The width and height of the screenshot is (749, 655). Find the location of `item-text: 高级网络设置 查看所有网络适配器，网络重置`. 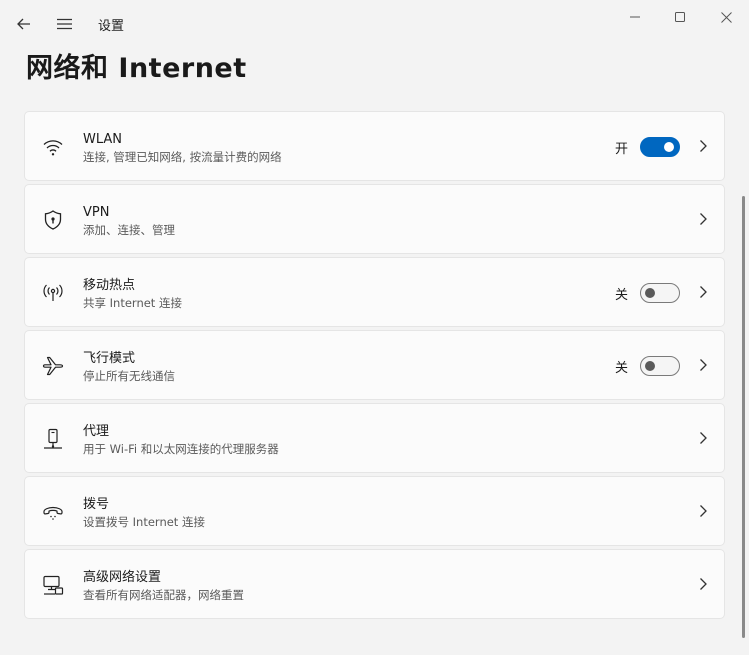

item-text: 高级网络设置 查看所有网络适配器，网络重置 is located at coordinates (163, 586).